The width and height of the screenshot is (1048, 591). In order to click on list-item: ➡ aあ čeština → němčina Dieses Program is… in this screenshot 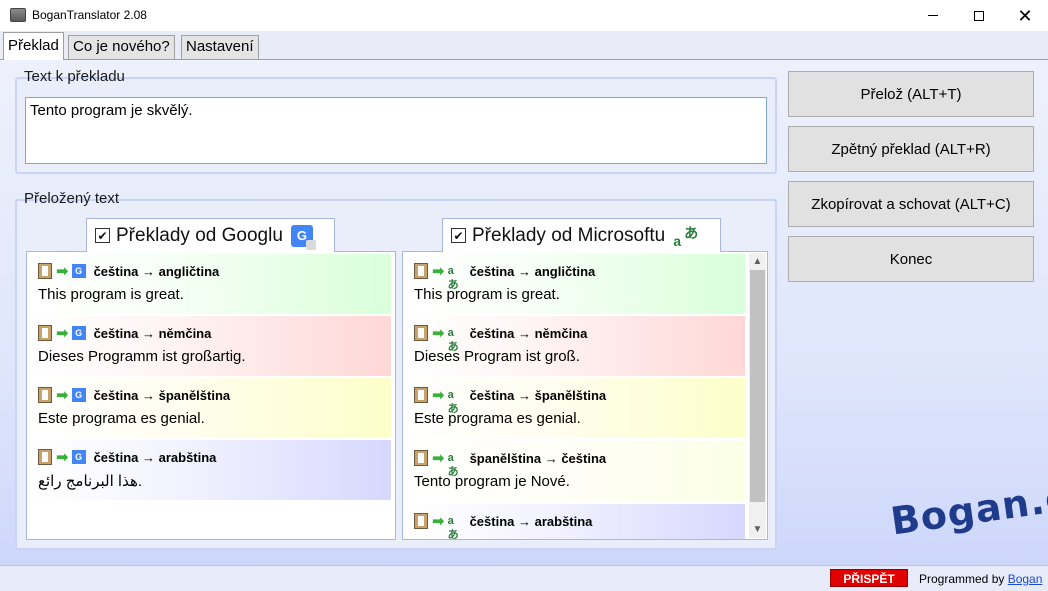, I will do `click(576, 346)`.